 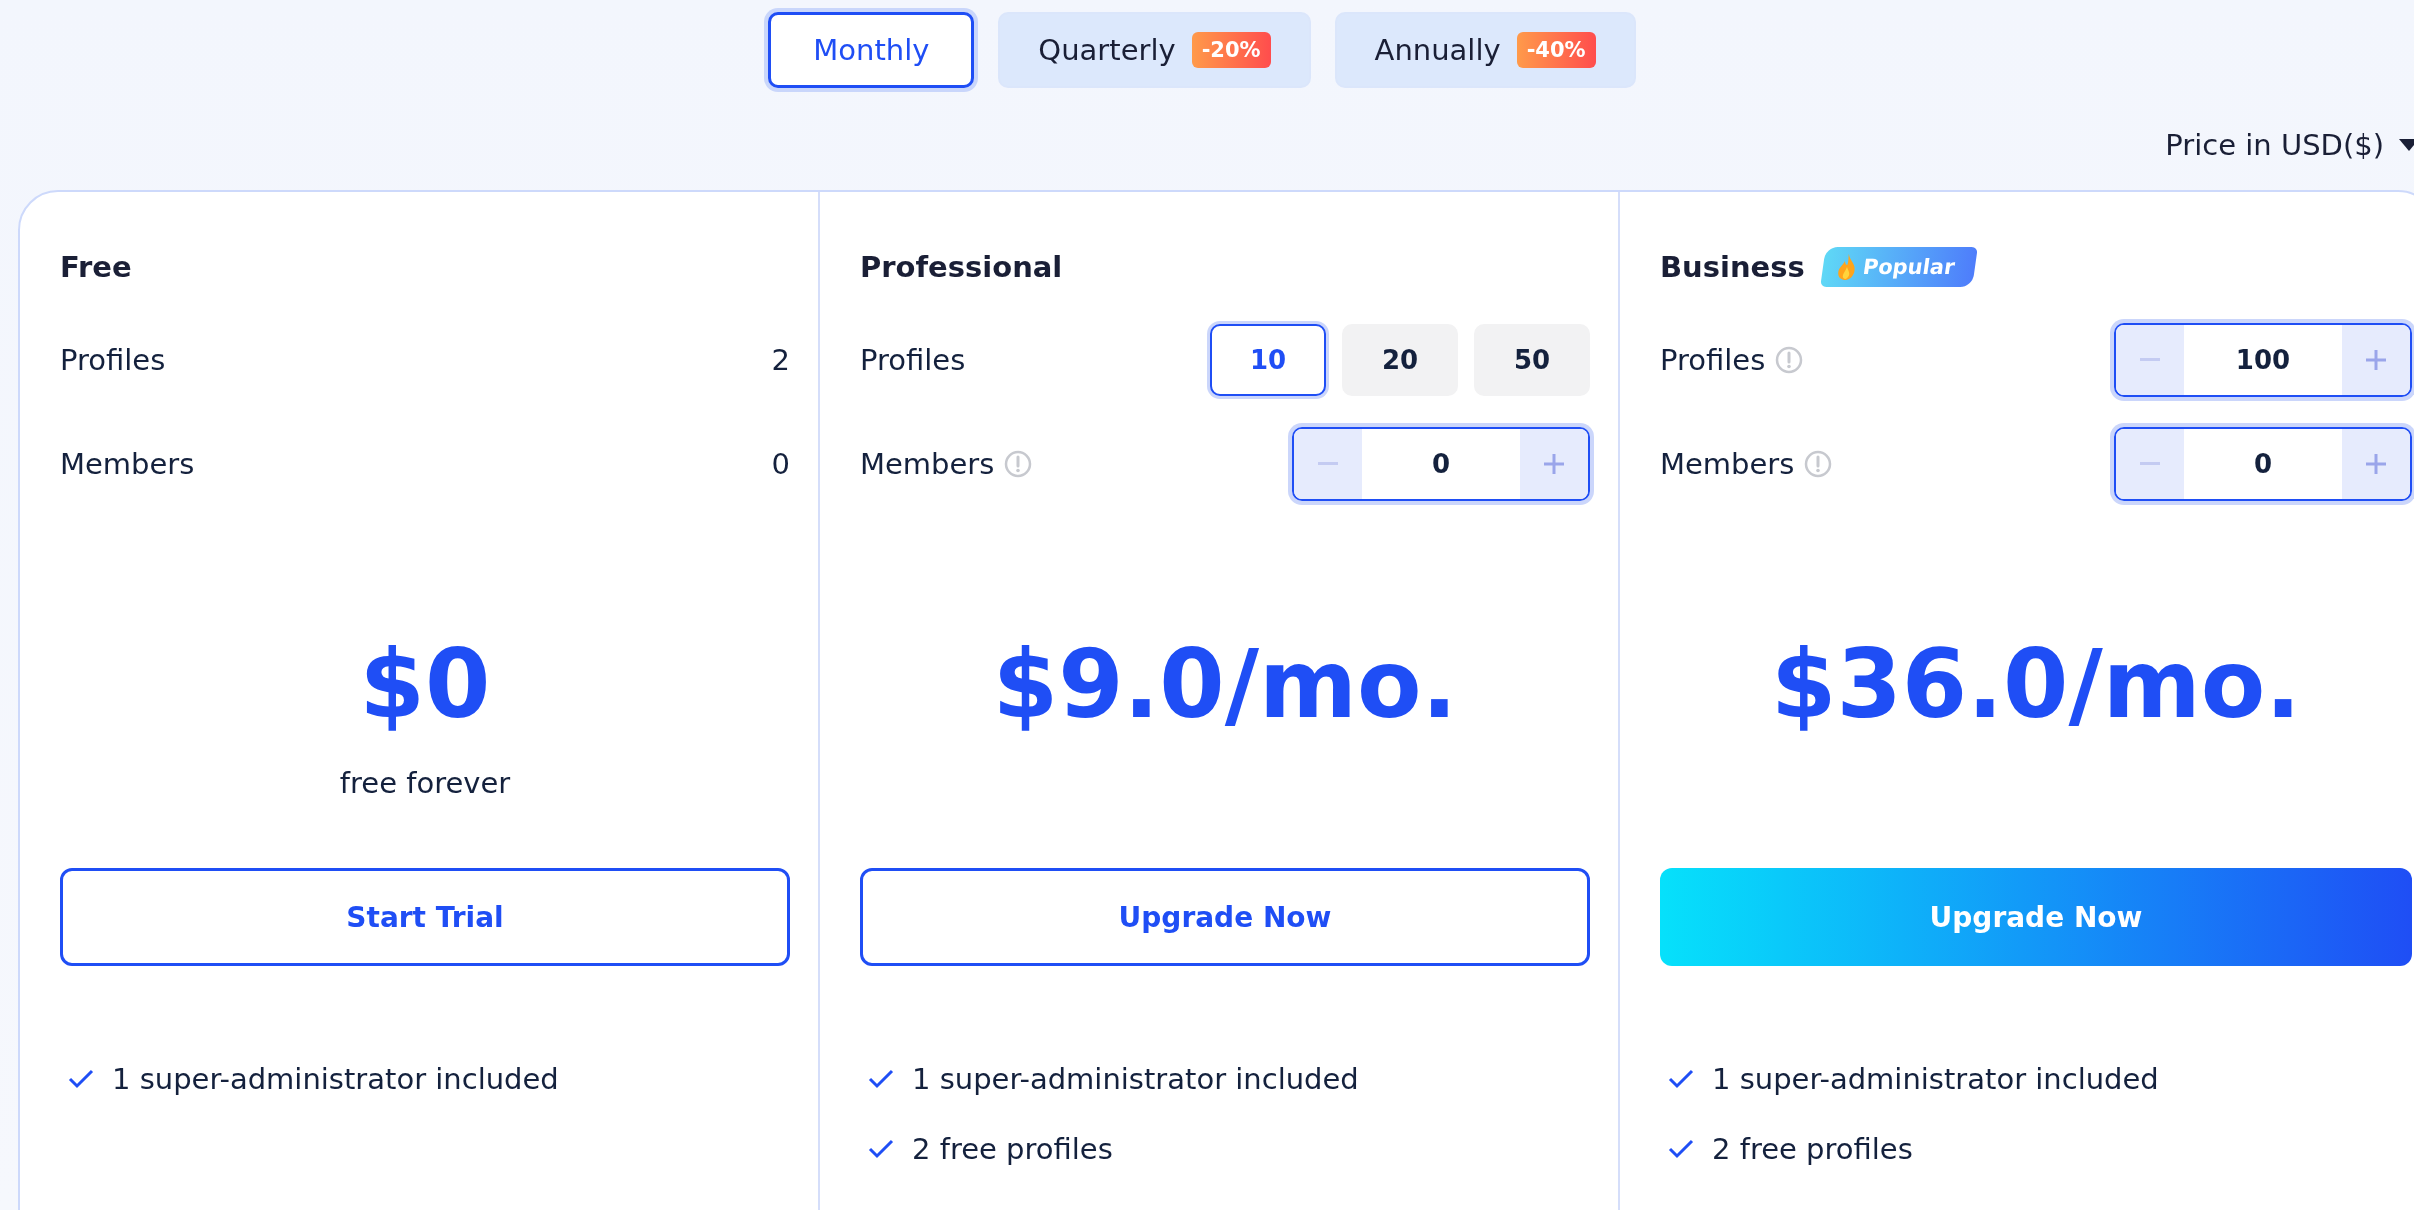 I want to click on option-button: 20, so click(x=1400, y=360).